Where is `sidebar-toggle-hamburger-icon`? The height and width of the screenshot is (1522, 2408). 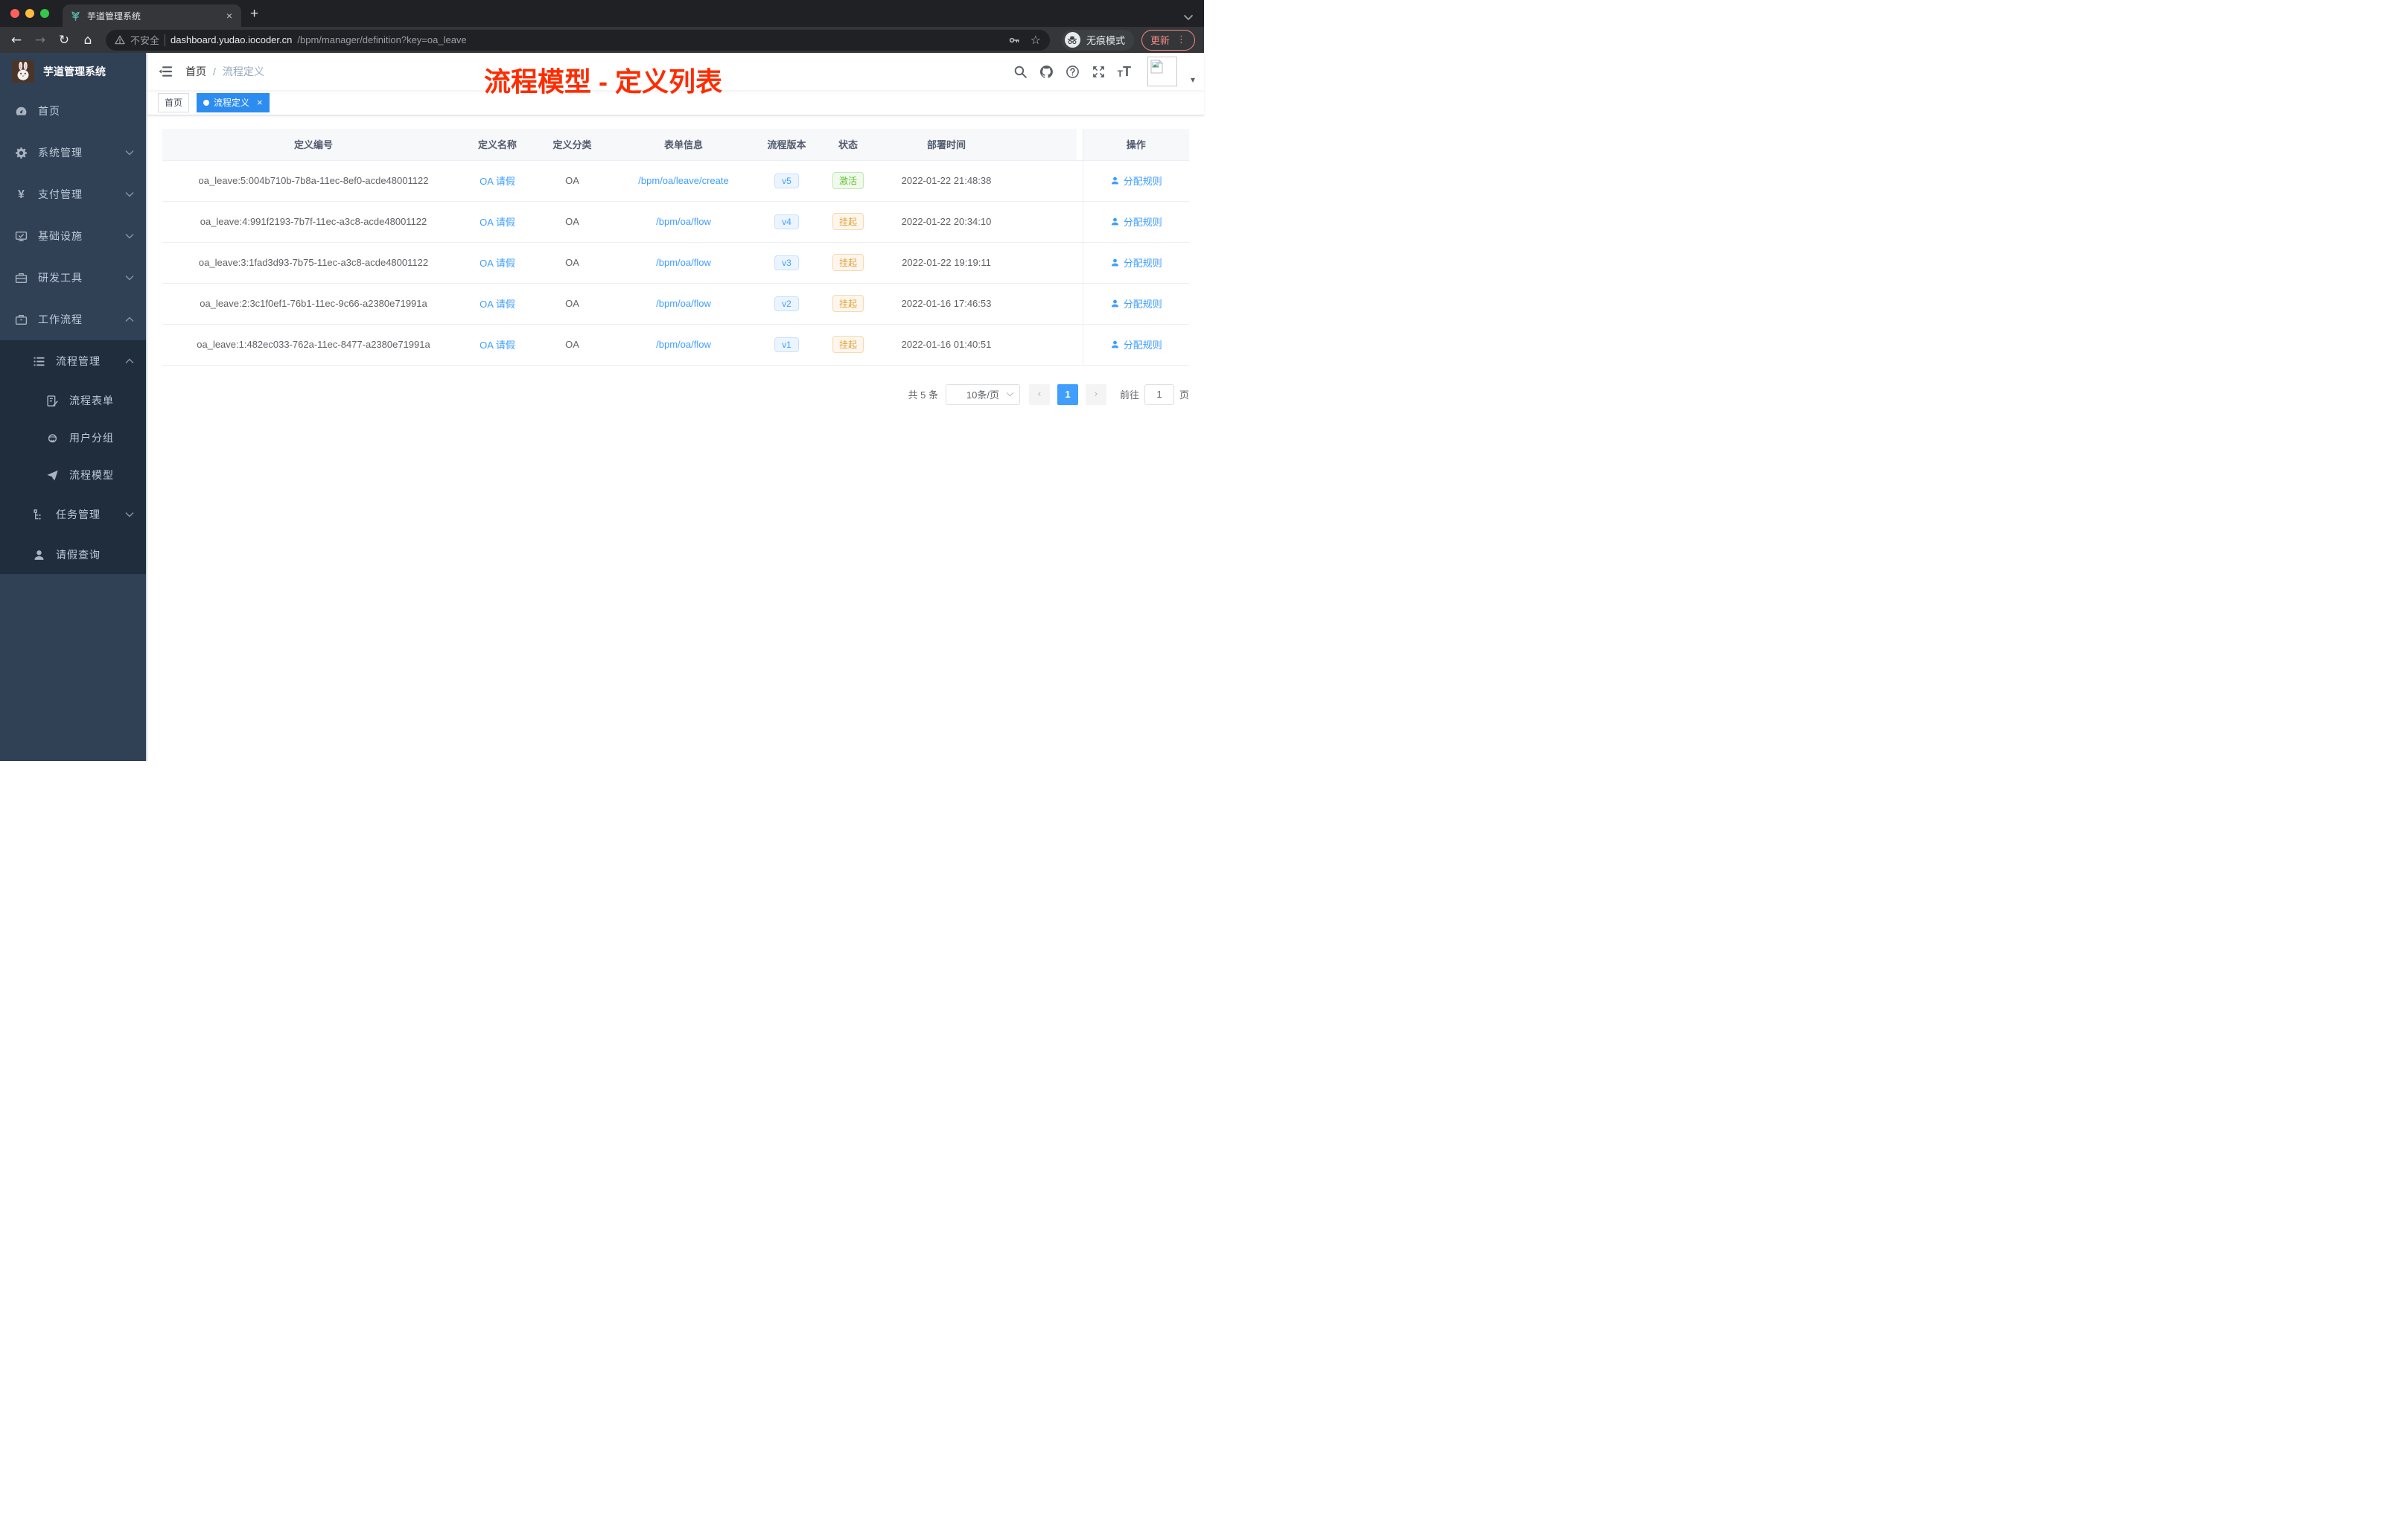
sidebar-toggle-hamburger-icon is located at coordinates (166, 71).